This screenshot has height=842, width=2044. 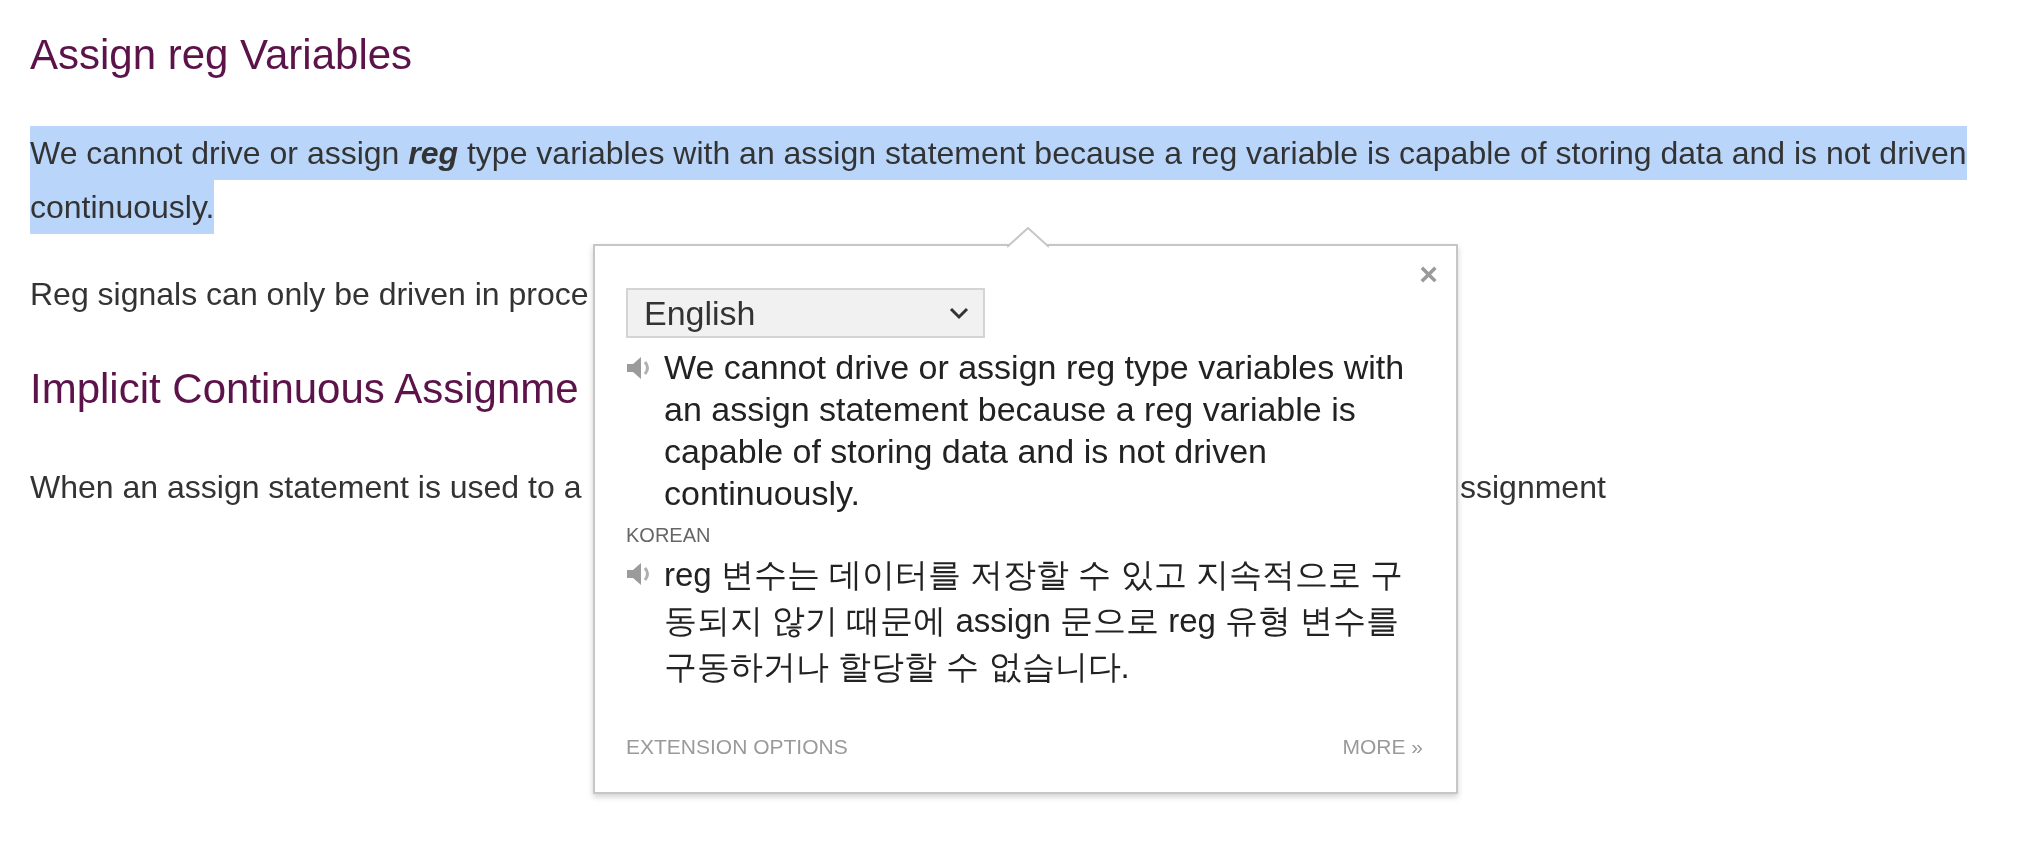 What do you see at coordinates (959, 313) in the screenshot?
I see `chevron-down-icon` at bounding box center [959, 313].